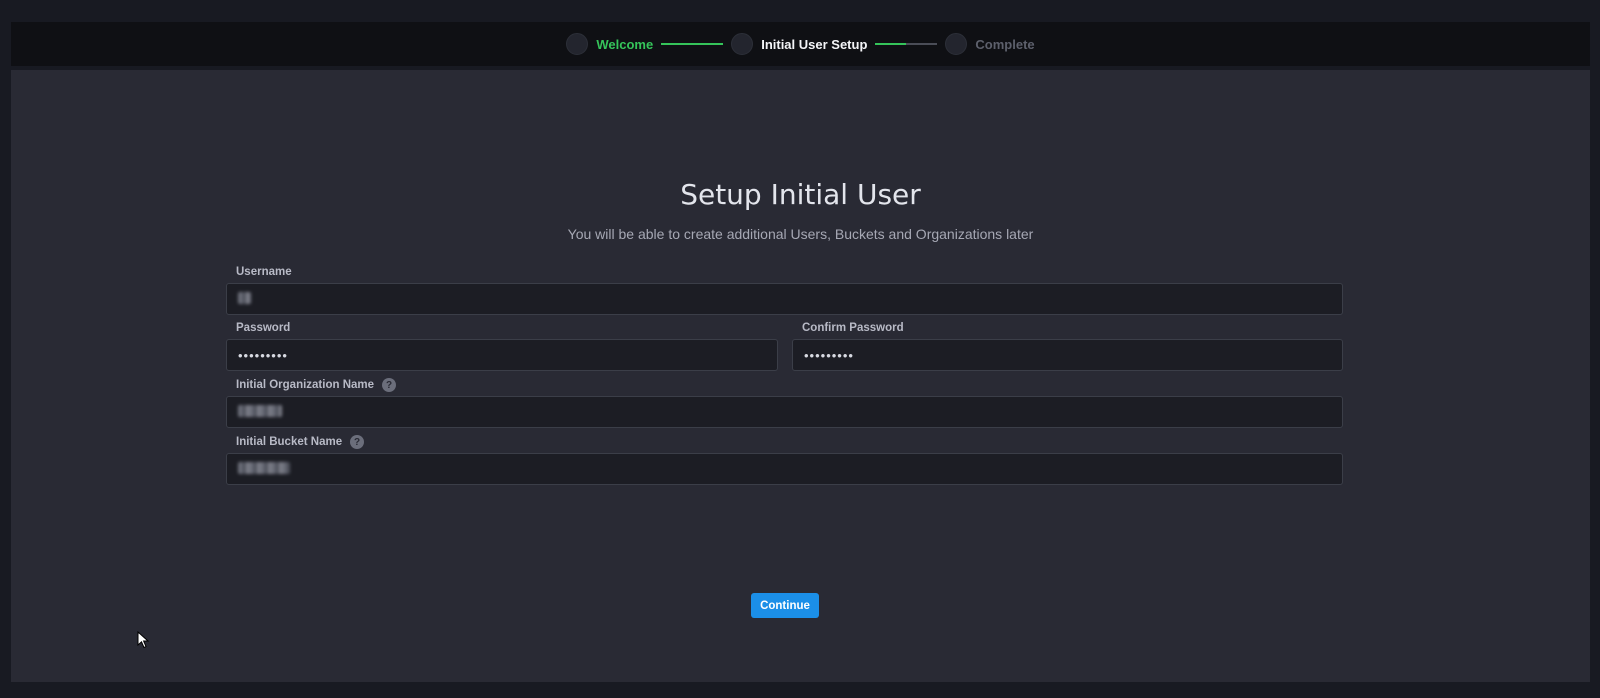 The image size is (1600, 698). I want to click on bucket-name-label: Initial Bucket Name ?, so click(300, 442).